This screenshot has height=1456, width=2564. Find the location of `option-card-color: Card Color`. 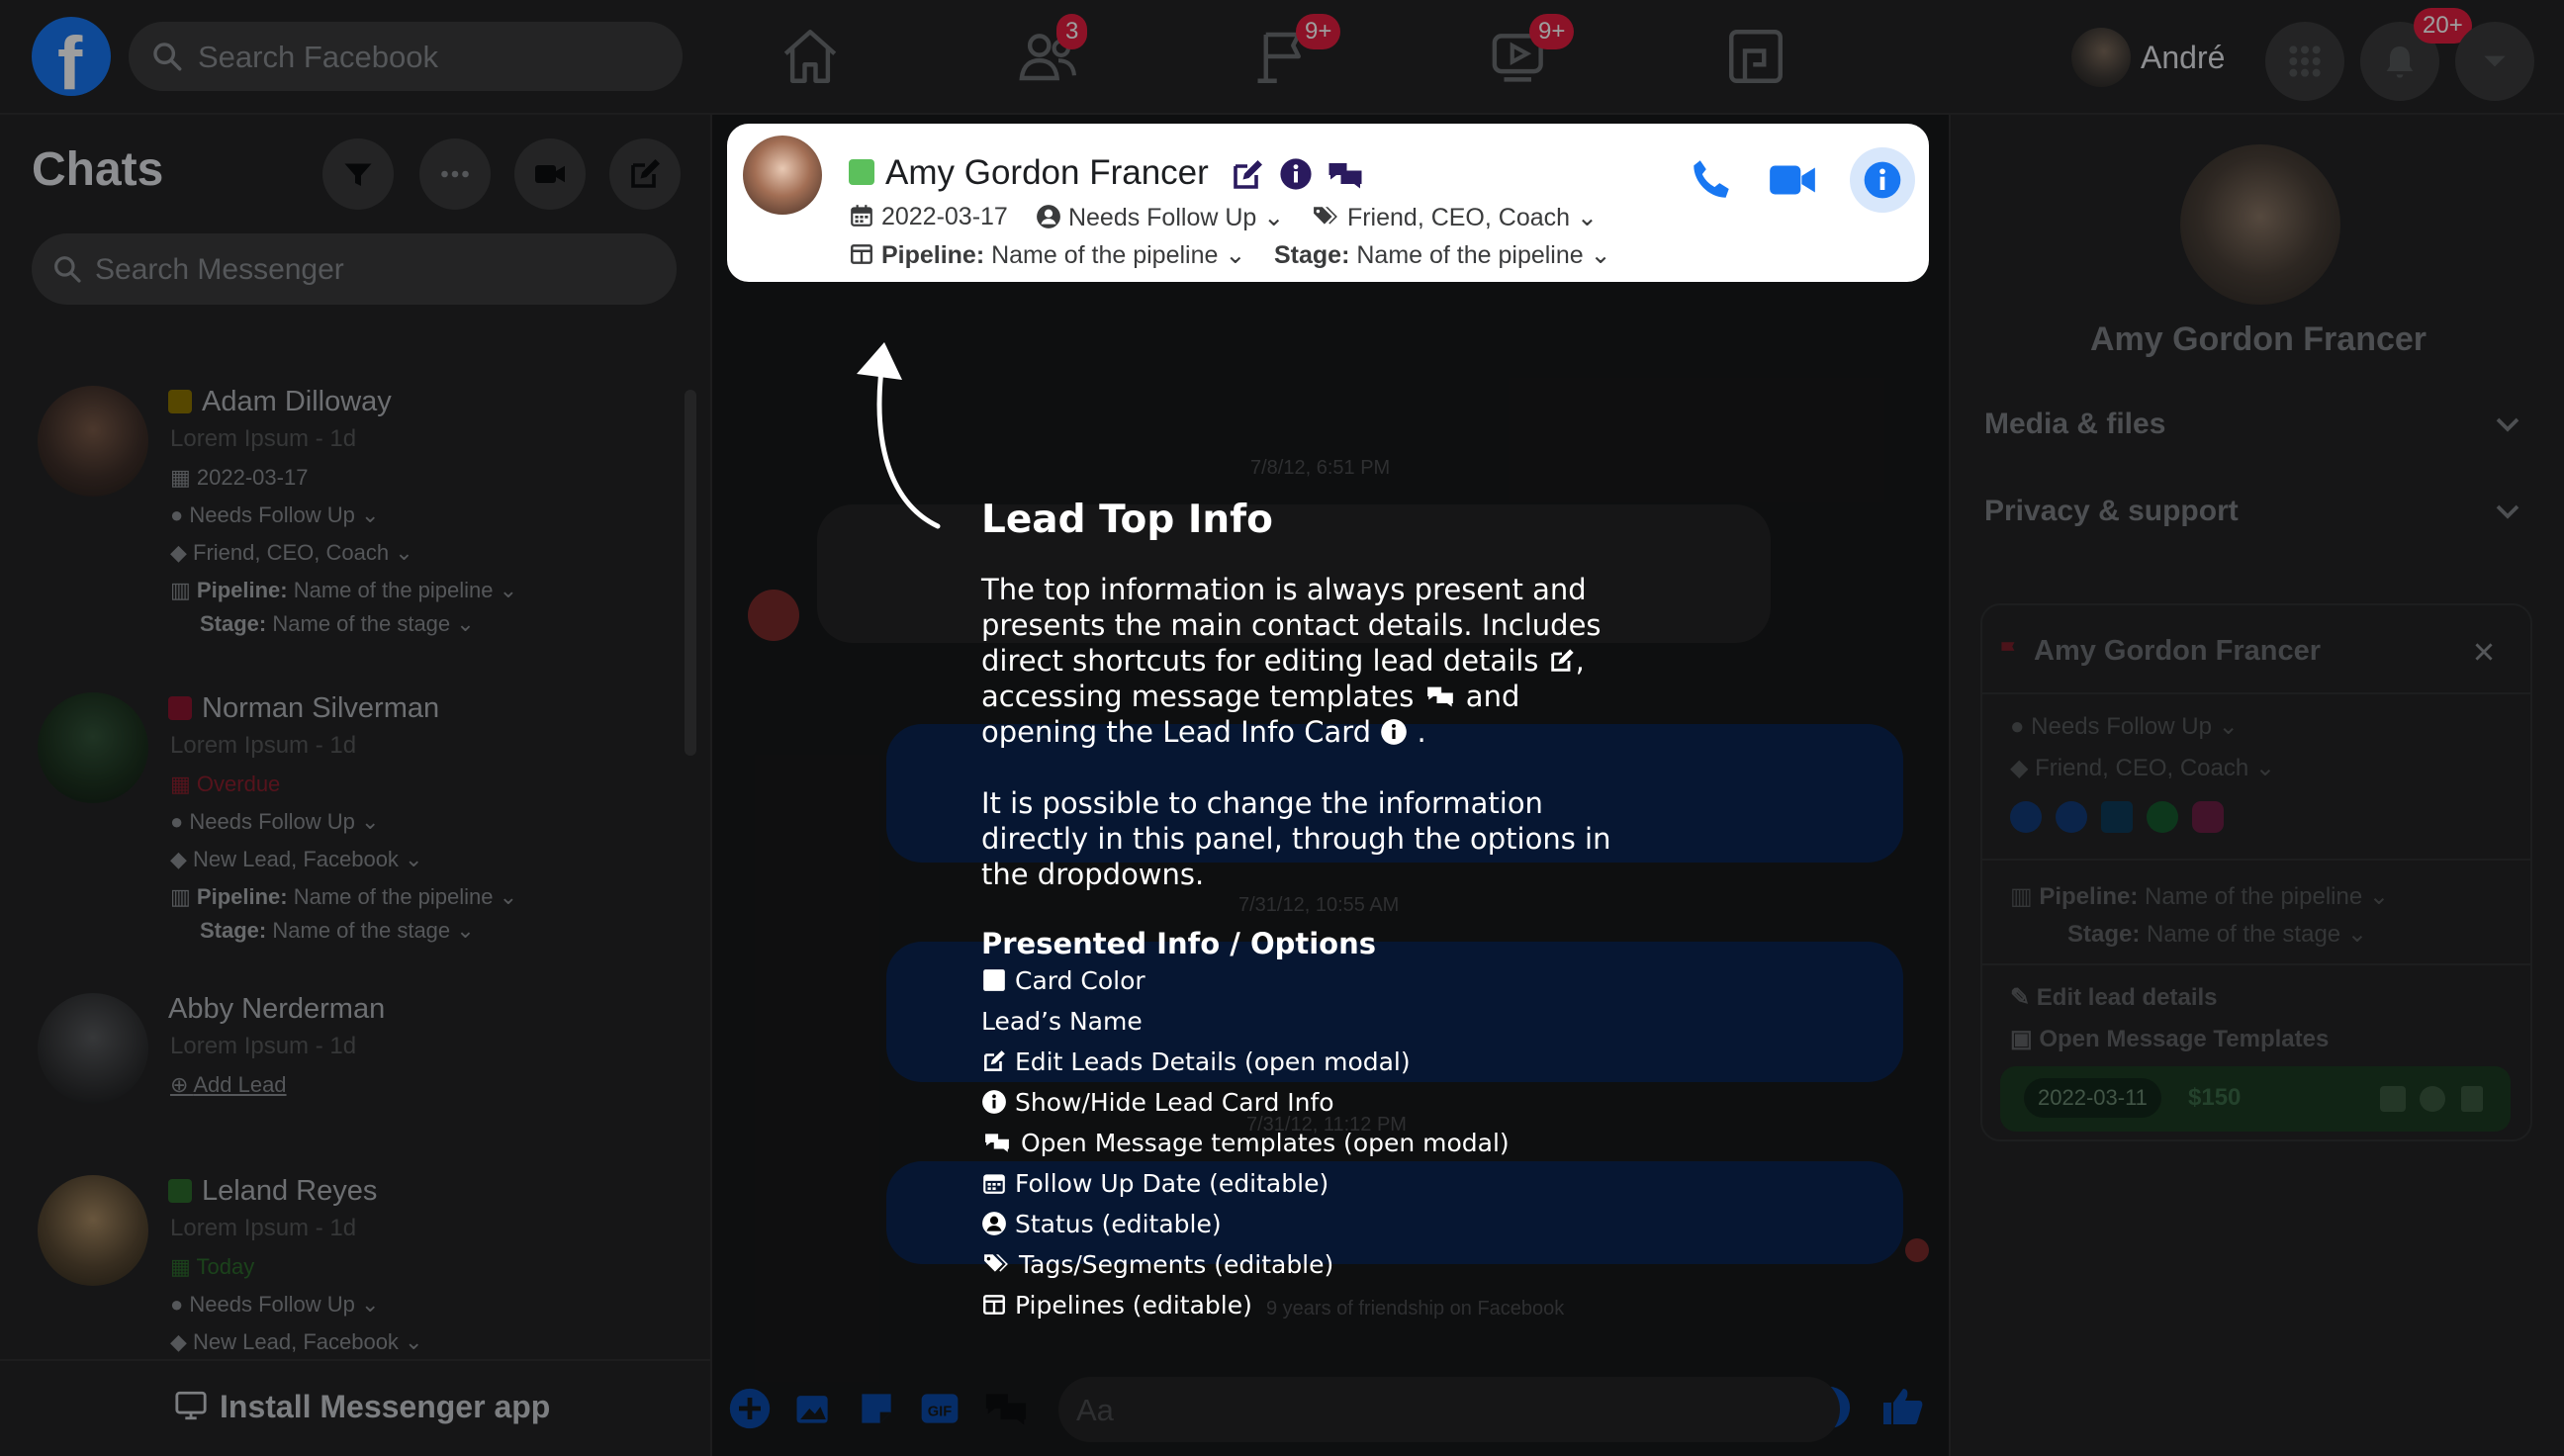

option-card-color: Card Color is located at coordinates (1063, 980).